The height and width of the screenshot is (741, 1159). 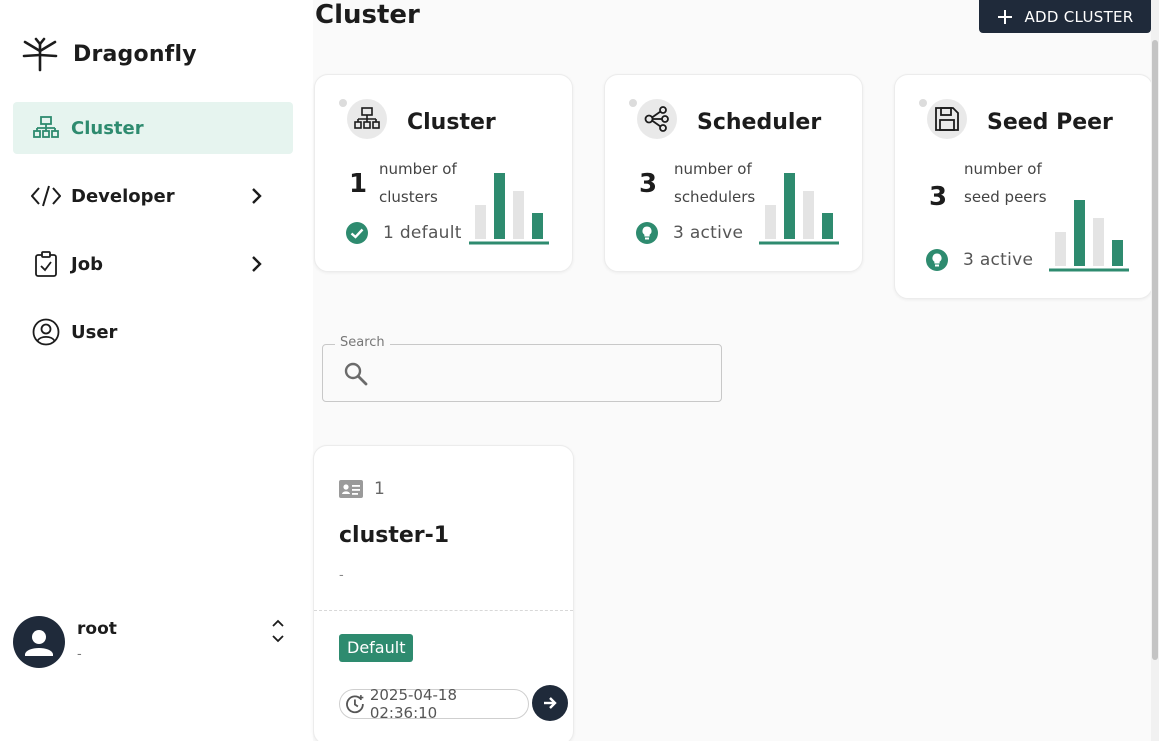 I want to click on stat-title: Scheduler, so click(x=759, y=122).